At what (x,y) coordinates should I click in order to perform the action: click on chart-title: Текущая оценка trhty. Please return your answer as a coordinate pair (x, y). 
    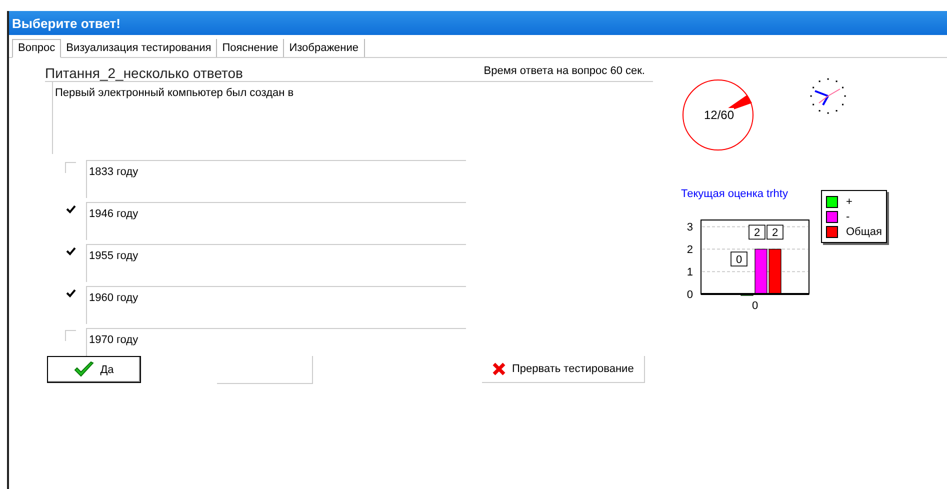
    Looking at the image, I should click on (735, 194).